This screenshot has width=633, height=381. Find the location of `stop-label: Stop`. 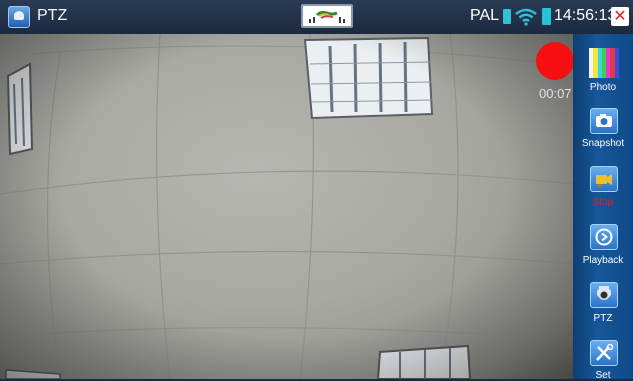

stop-label: Stop is located at coordinates (603, 202).